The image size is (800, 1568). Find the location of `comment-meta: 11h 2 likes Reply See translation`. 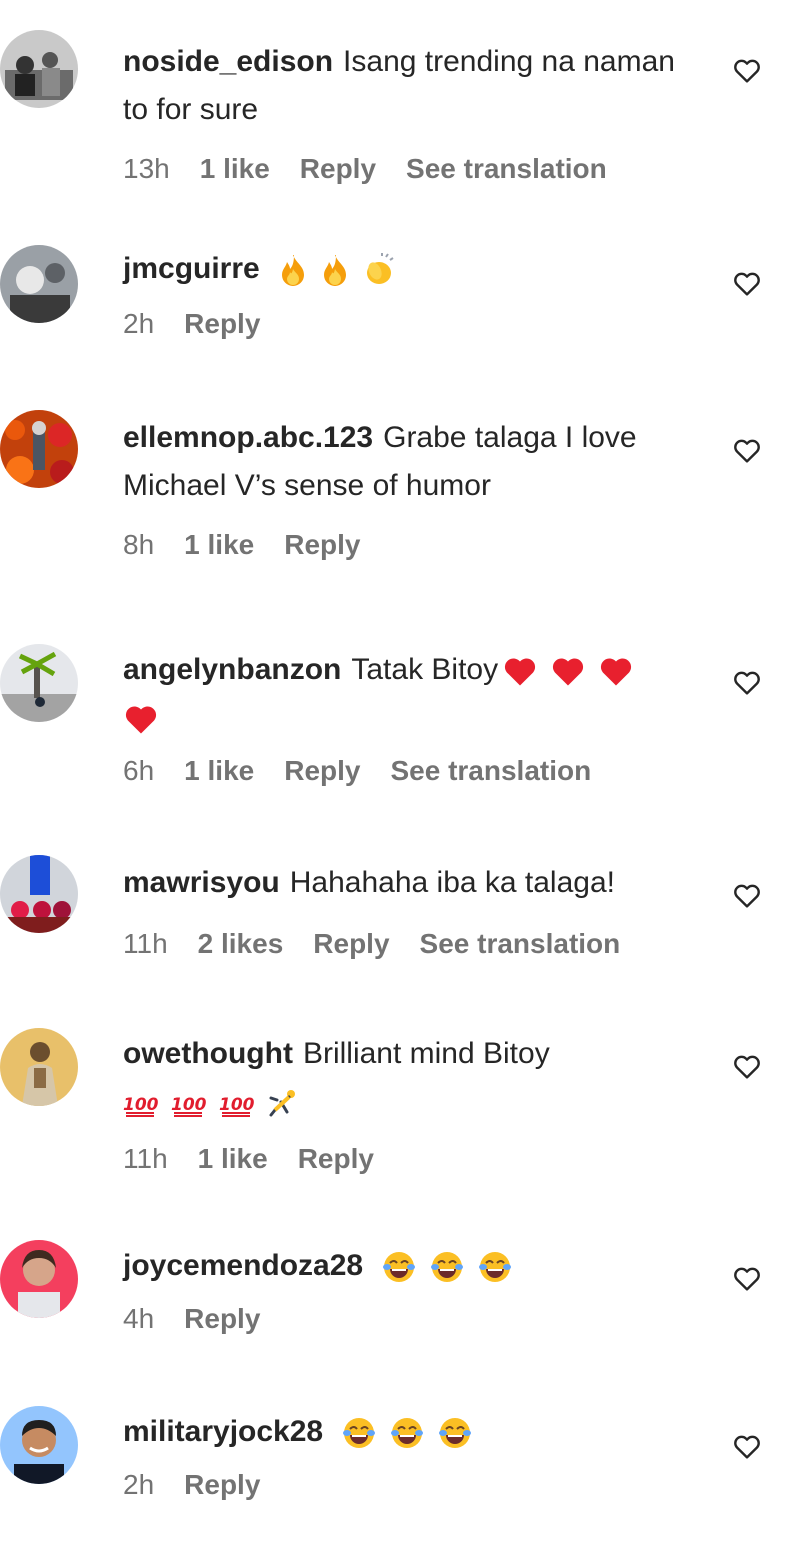

comment-meta: 11h 2 likes Reply See translation is located at coordinates (415, 944).